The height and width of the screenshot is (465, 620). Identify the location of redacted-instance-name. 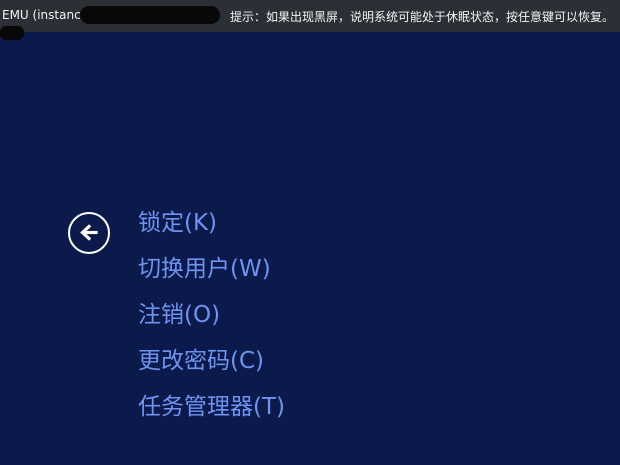
(150, 15).